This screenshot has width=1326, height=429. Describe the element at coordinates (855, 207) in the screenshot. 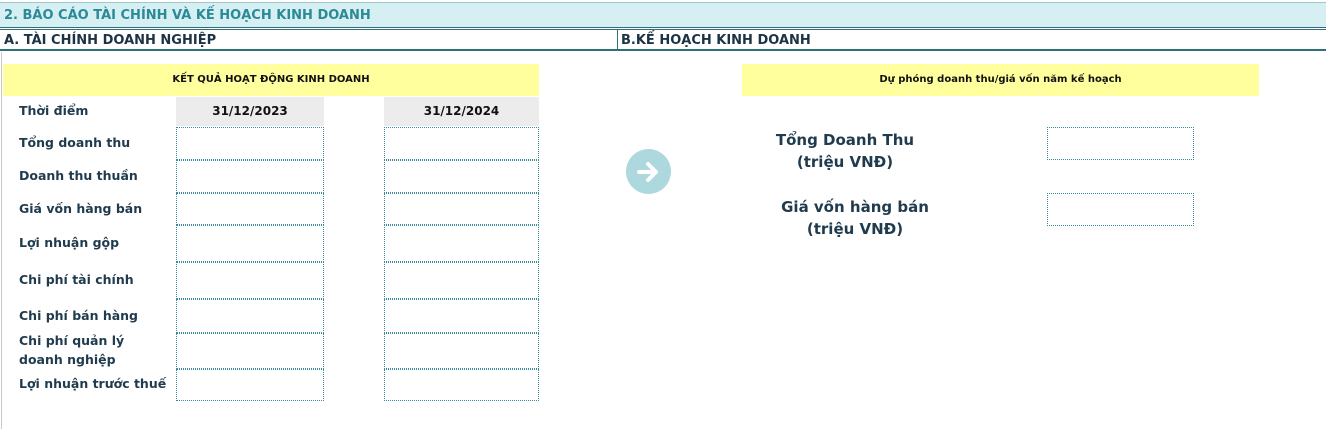

I see `plan-cogs-label-line1: Giá vốn hàng bán` at that location.